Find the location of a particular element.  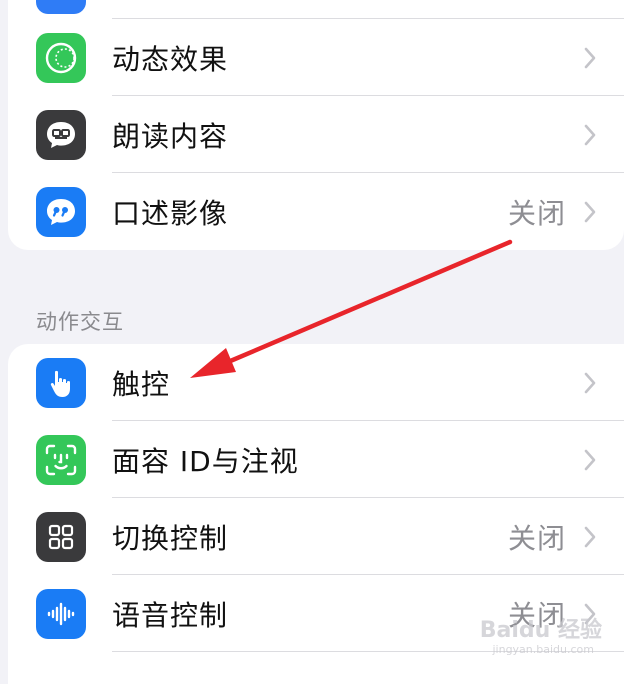

quote-bubble-icon is located at coordinates (61, 211).